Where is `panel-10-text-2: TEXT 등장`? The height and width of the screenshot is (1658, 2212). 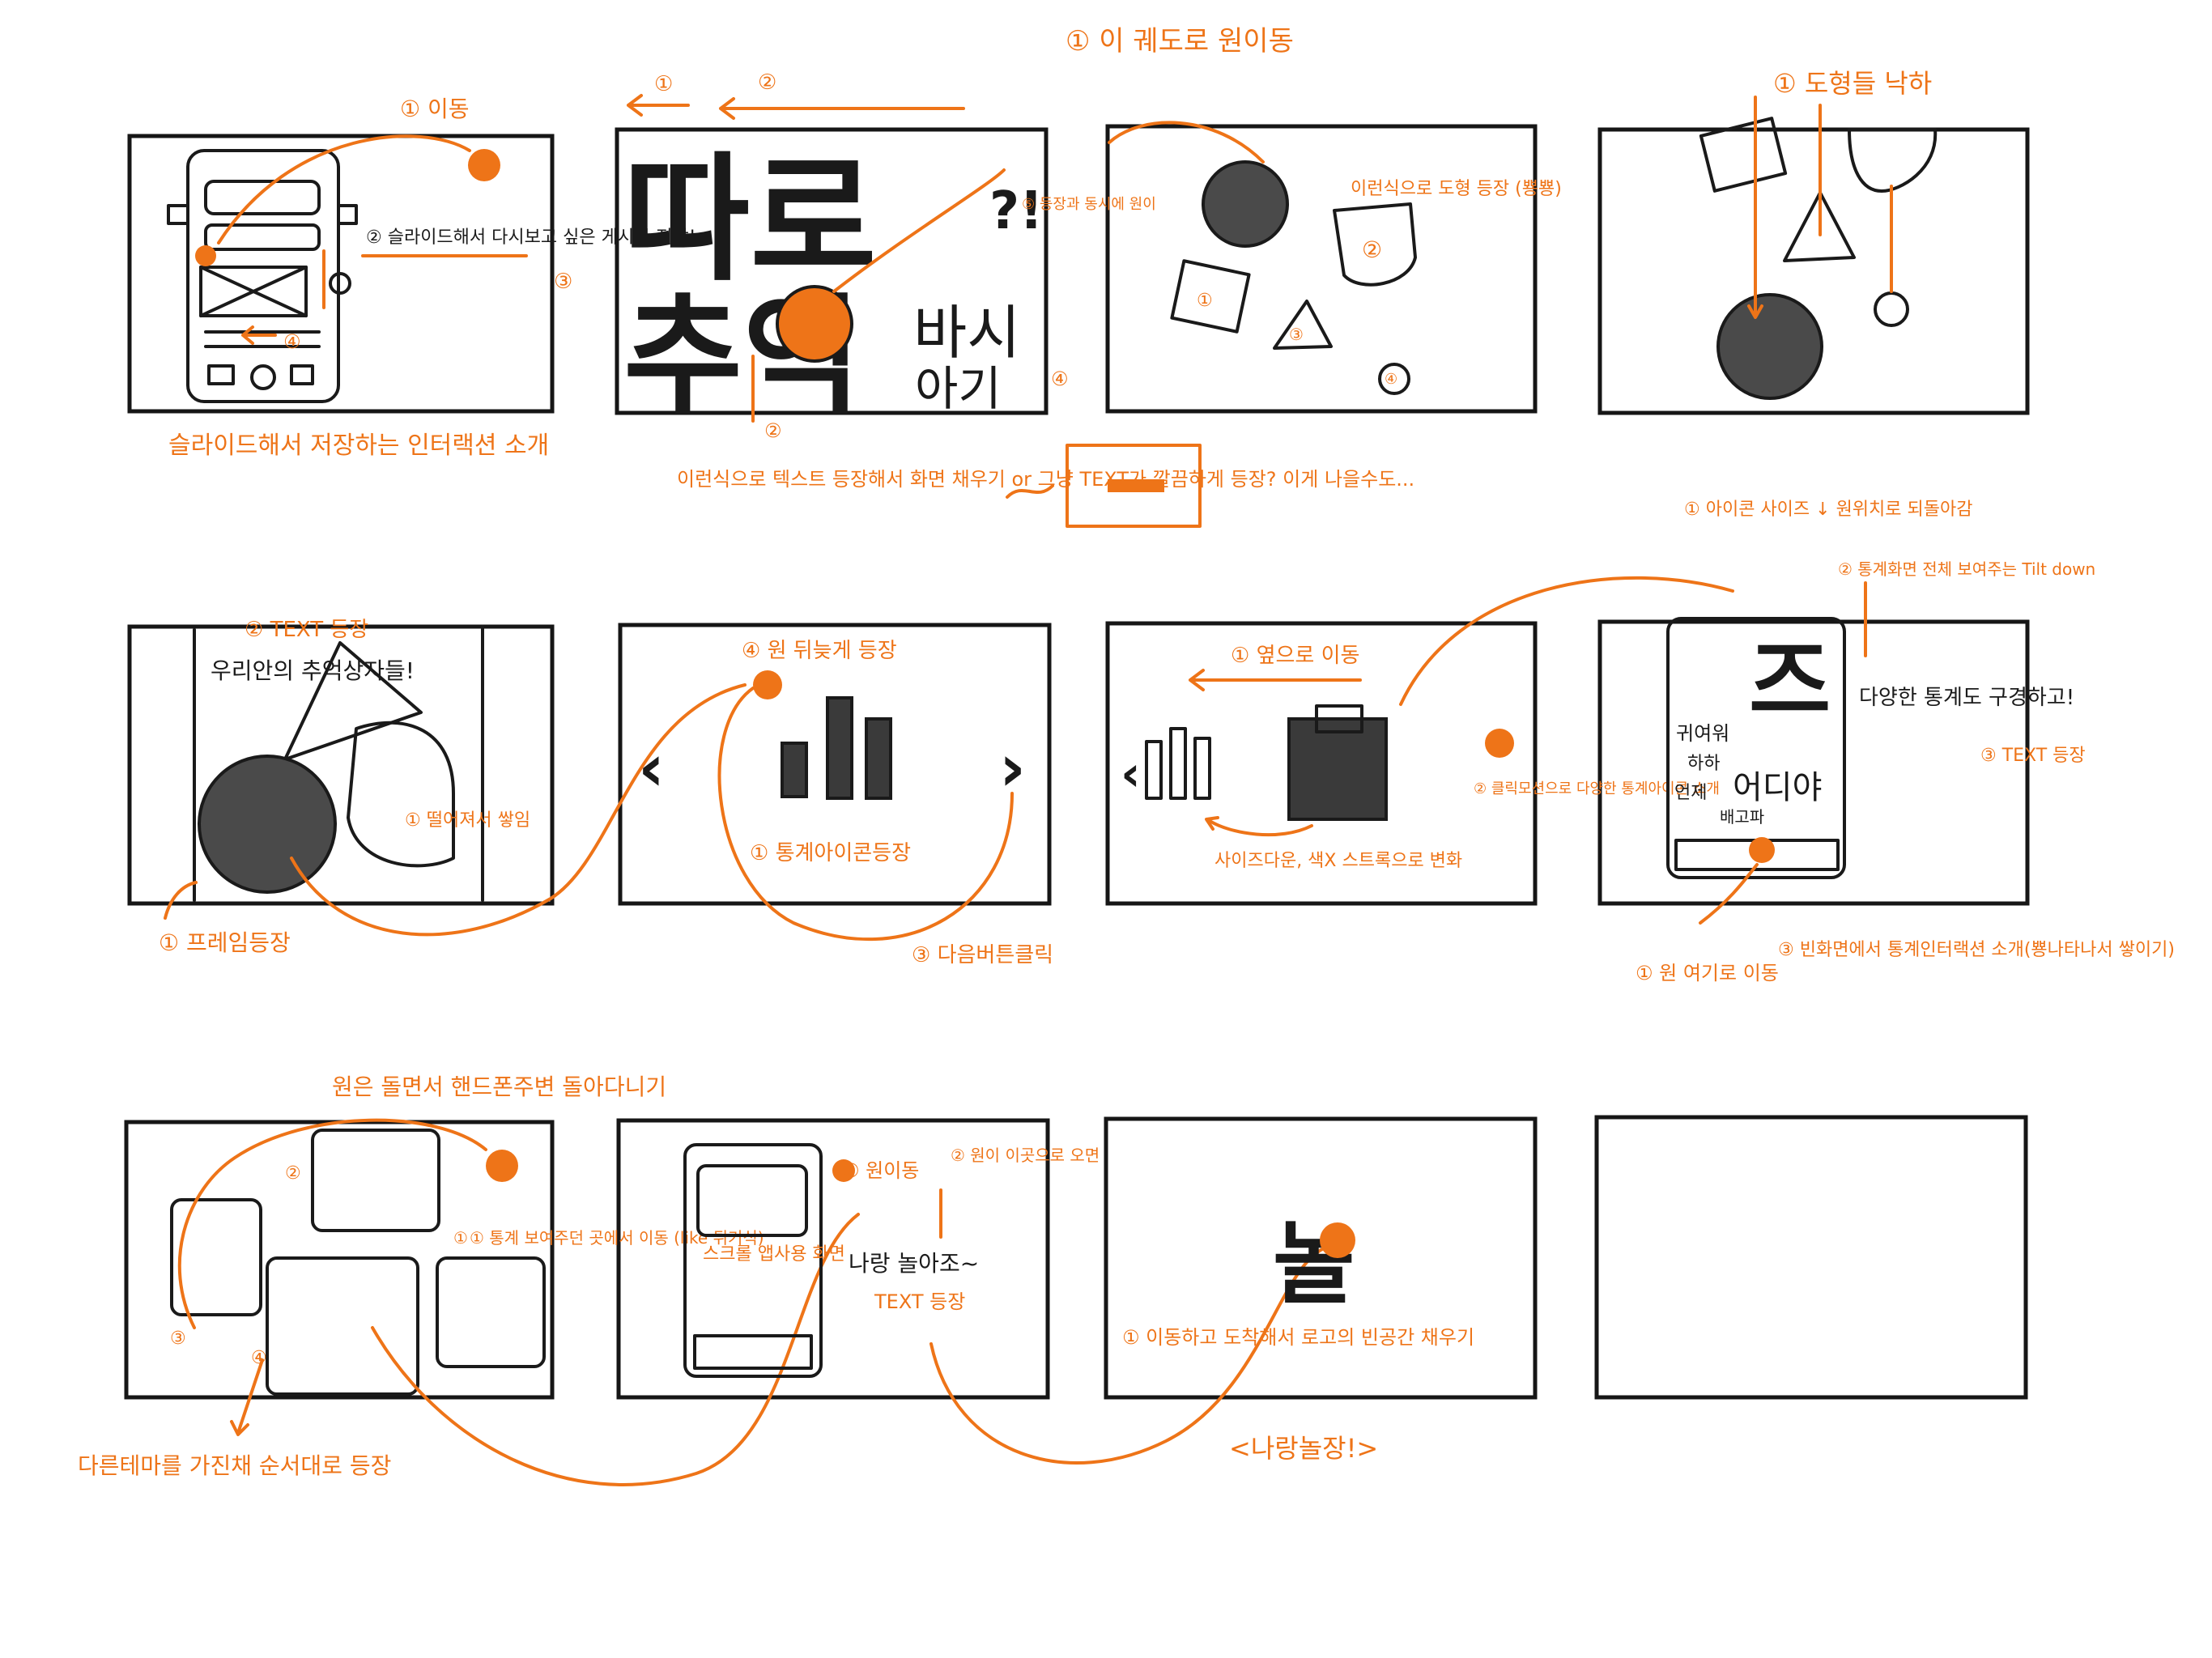
panel-10-text-2: TEXT 등장 is located at coordinates (919, 1301).